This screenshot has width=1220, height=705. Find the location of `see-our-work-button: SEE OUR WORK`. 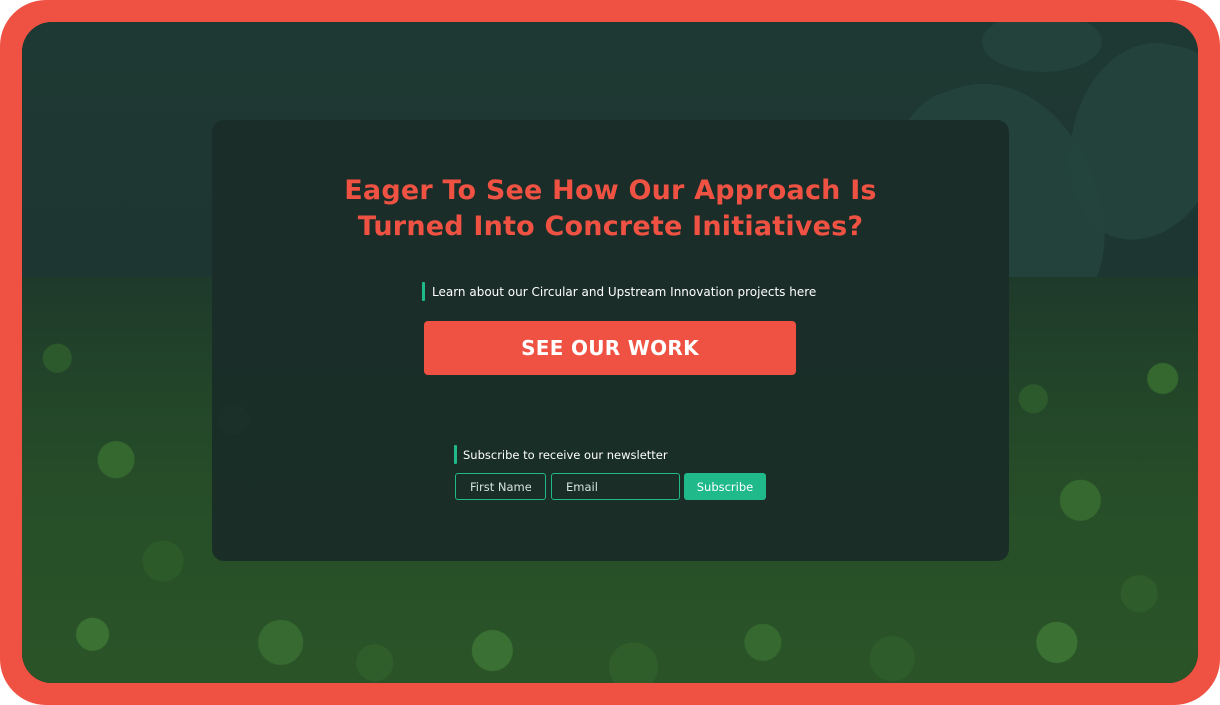

see-our-work-button: SEE OUR WORK is located at coordinates (610, 348).